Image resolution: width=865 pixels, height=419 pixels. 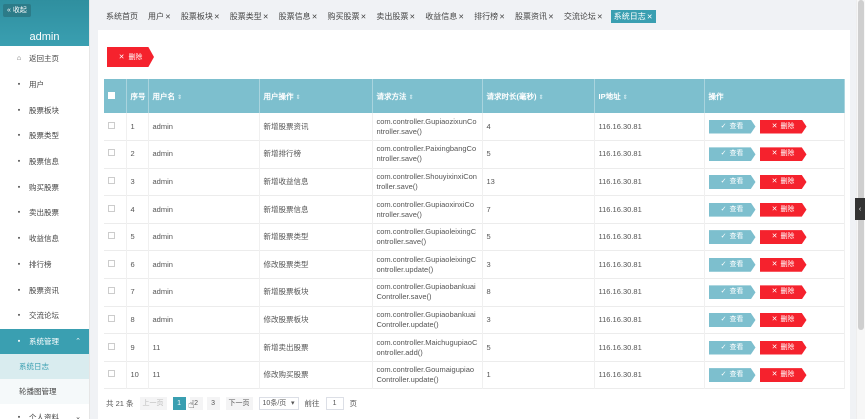 What do you see at coordinates (860, 209) in the screenshot?
I see `chevron-left-icon: ‹` at bounding box center [860, 209].